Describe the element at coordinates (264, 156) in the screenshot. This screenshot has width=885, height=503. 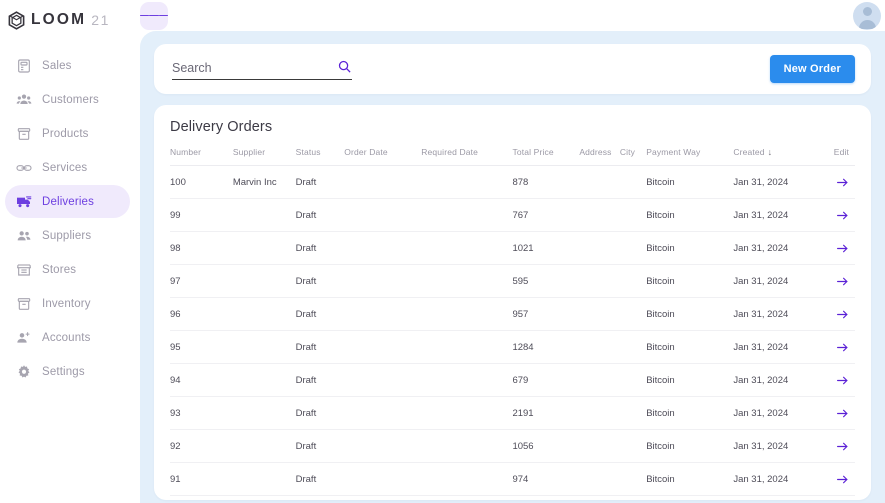
I see `column-header-supplier: Supplier` at that location.